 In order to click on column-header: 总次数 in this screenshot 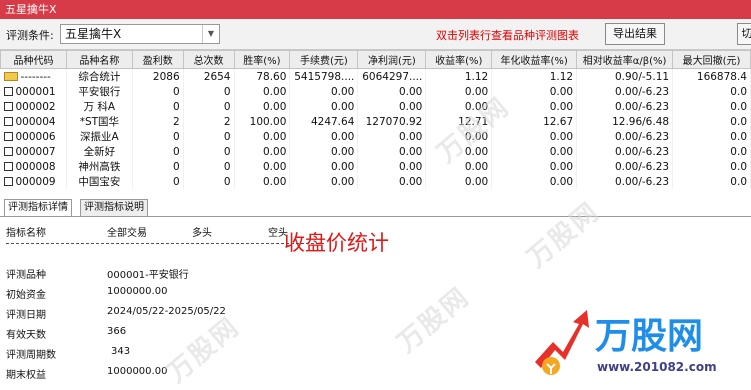, I will do `click(208, 59)`.